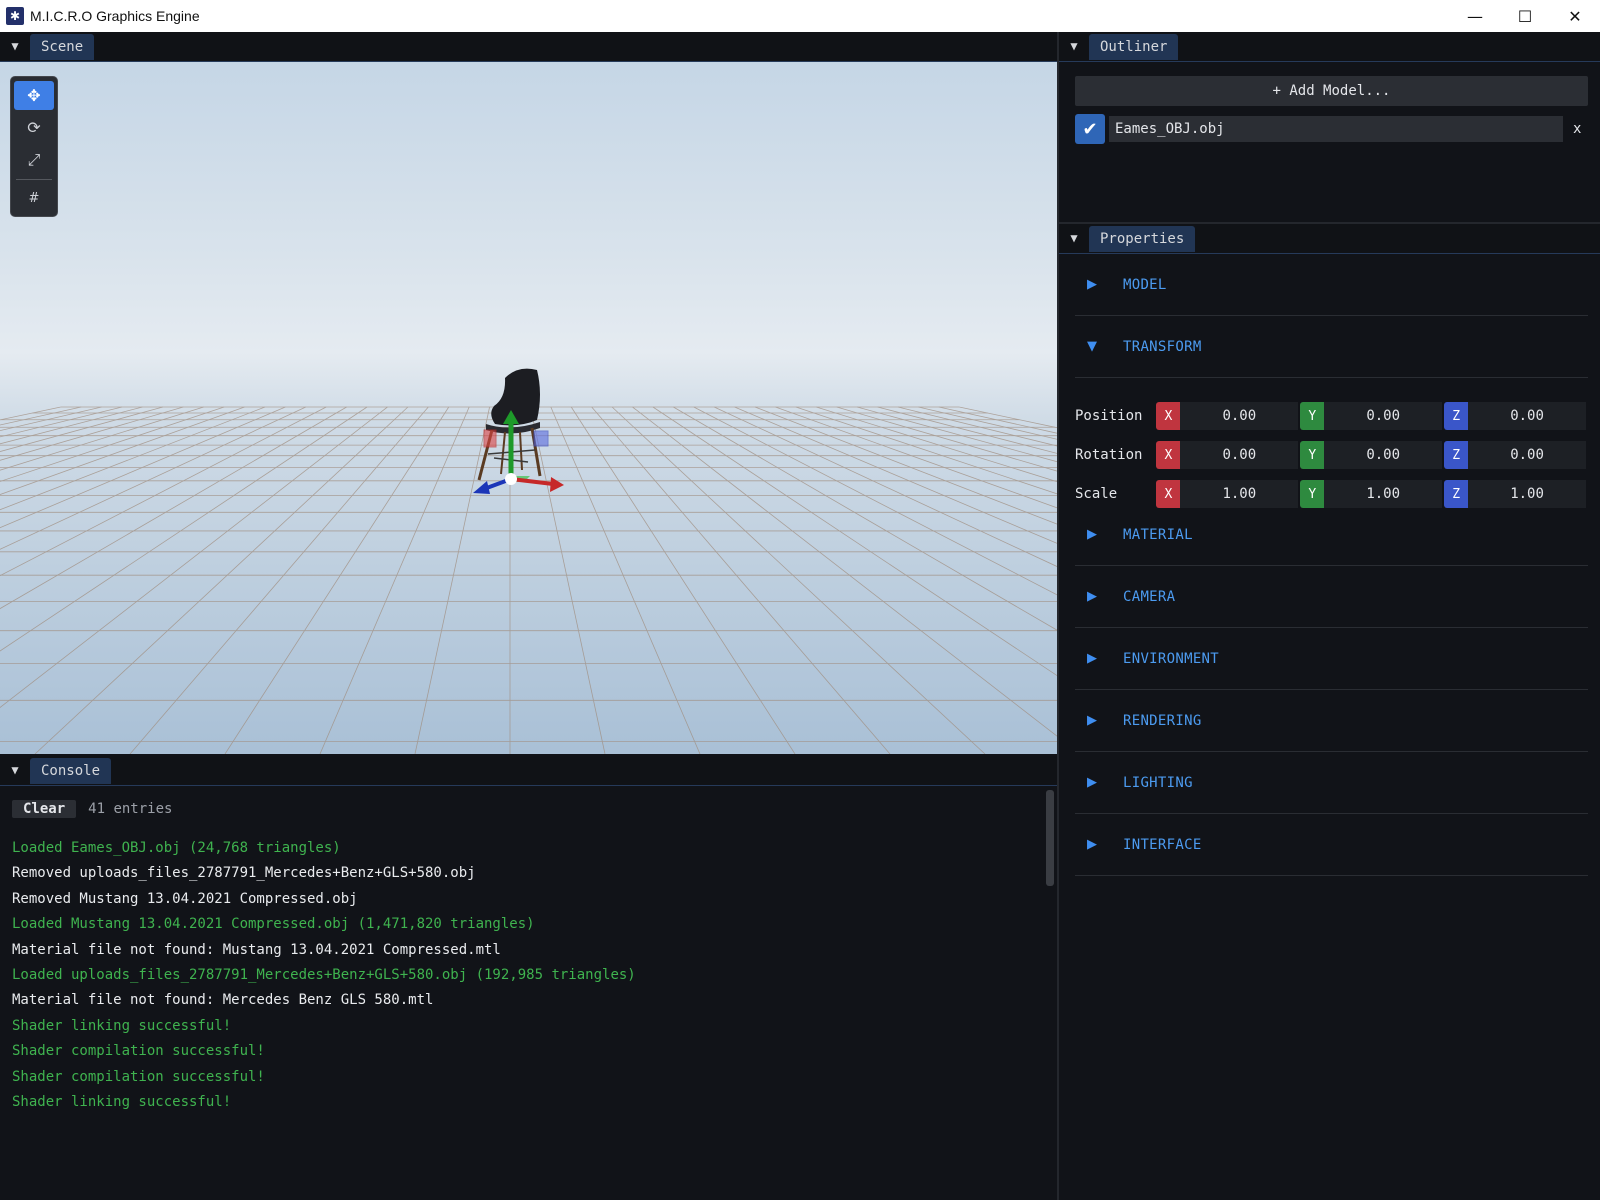 This screenshot has width=1600, height=1200. What do you see at coordinates (1162, 720) in the screenshot?
I see `section-label: RENDERING` at bounding box center [1162, 720].